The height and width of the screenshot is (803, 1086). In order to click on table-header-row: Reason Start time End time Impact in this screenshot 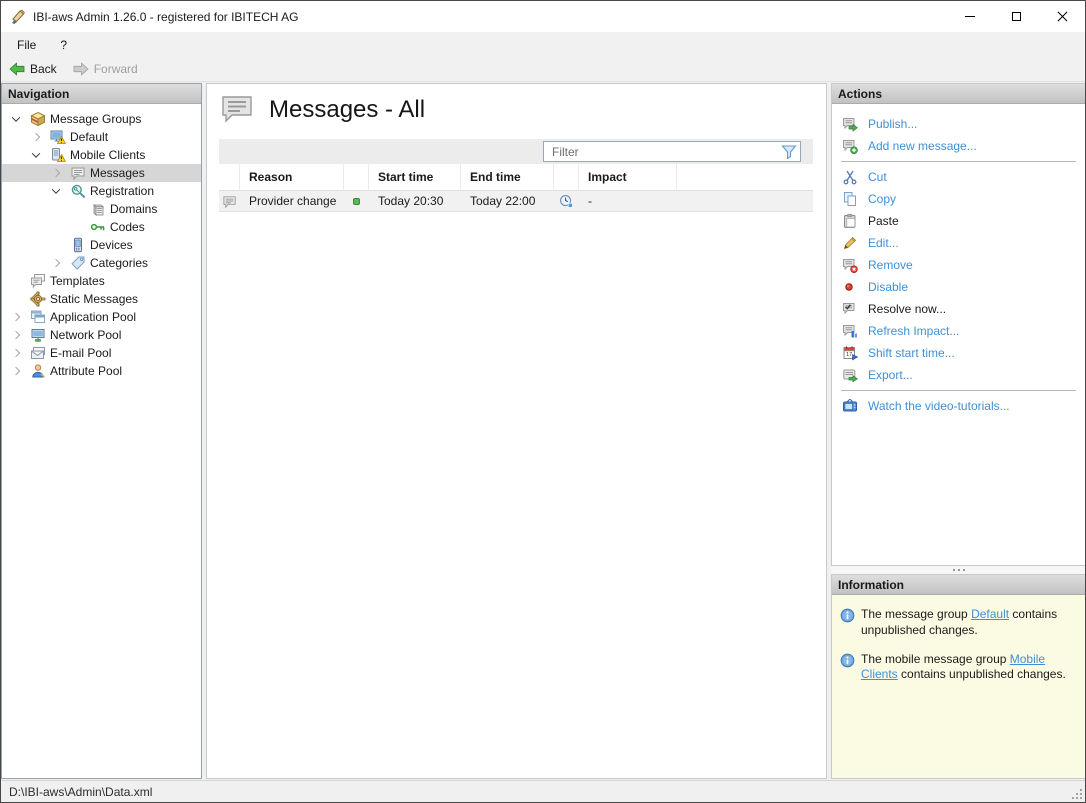, I will do `click(516, 177)`.